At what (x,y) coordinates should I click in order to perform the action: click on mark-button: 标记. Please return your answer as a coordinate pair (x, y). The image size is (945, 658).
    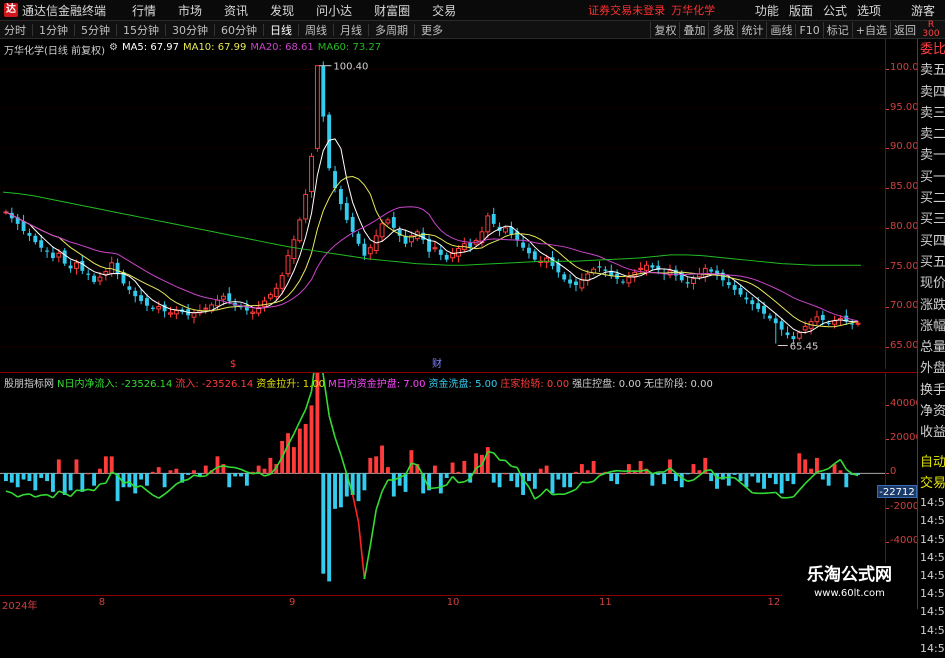
    Looking at the image, I should click on (837, 30).